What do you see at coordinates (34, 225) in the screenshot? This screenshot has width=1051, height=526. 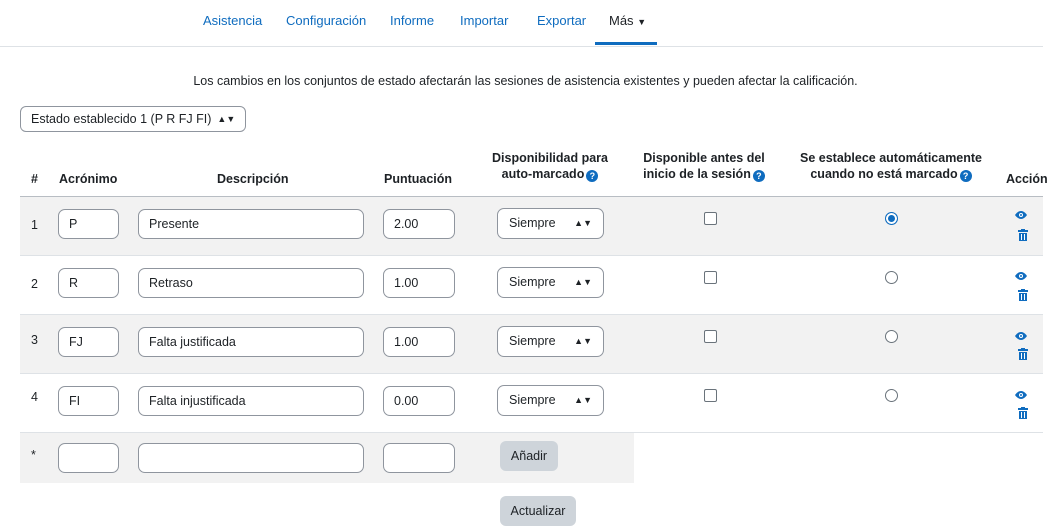 I see `row-number: 1` at bounding box center [34, 225].